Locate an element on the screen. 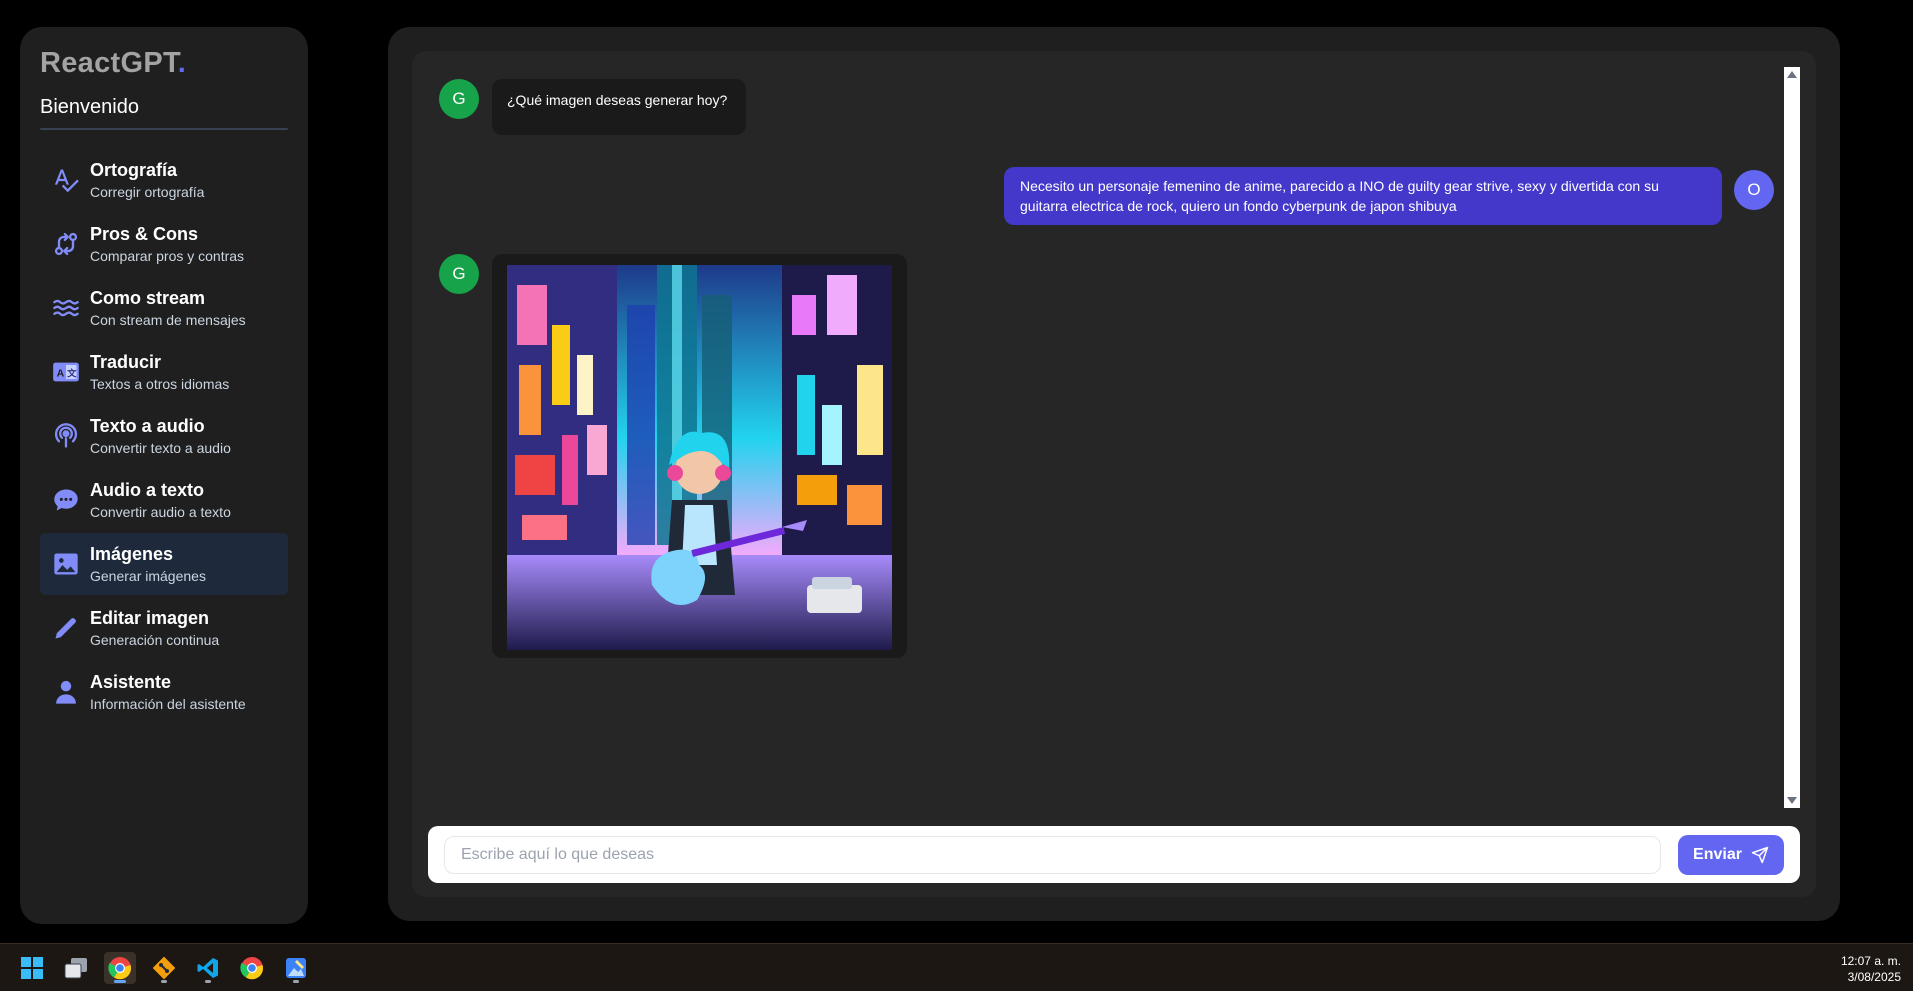  assistant-message: G is located at coordinates (673, 456).